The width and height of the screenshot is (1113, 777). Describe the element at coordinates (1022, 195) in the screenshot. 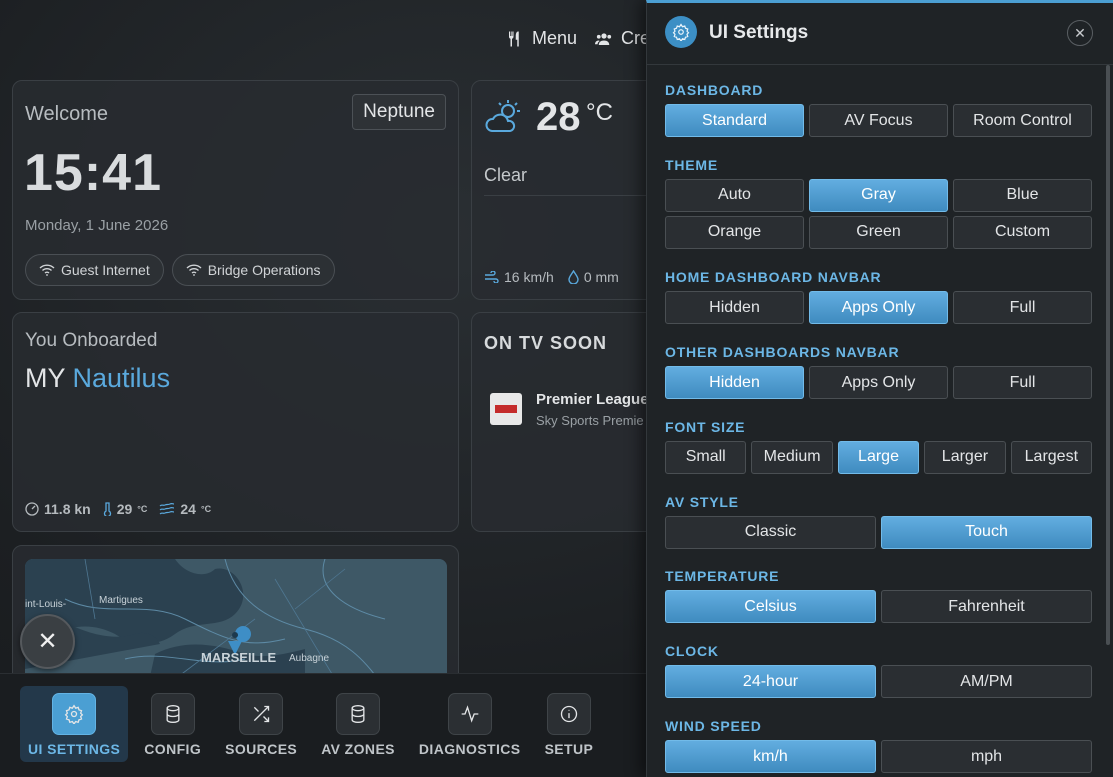

I see `option-blue-button: Blue` at that location.